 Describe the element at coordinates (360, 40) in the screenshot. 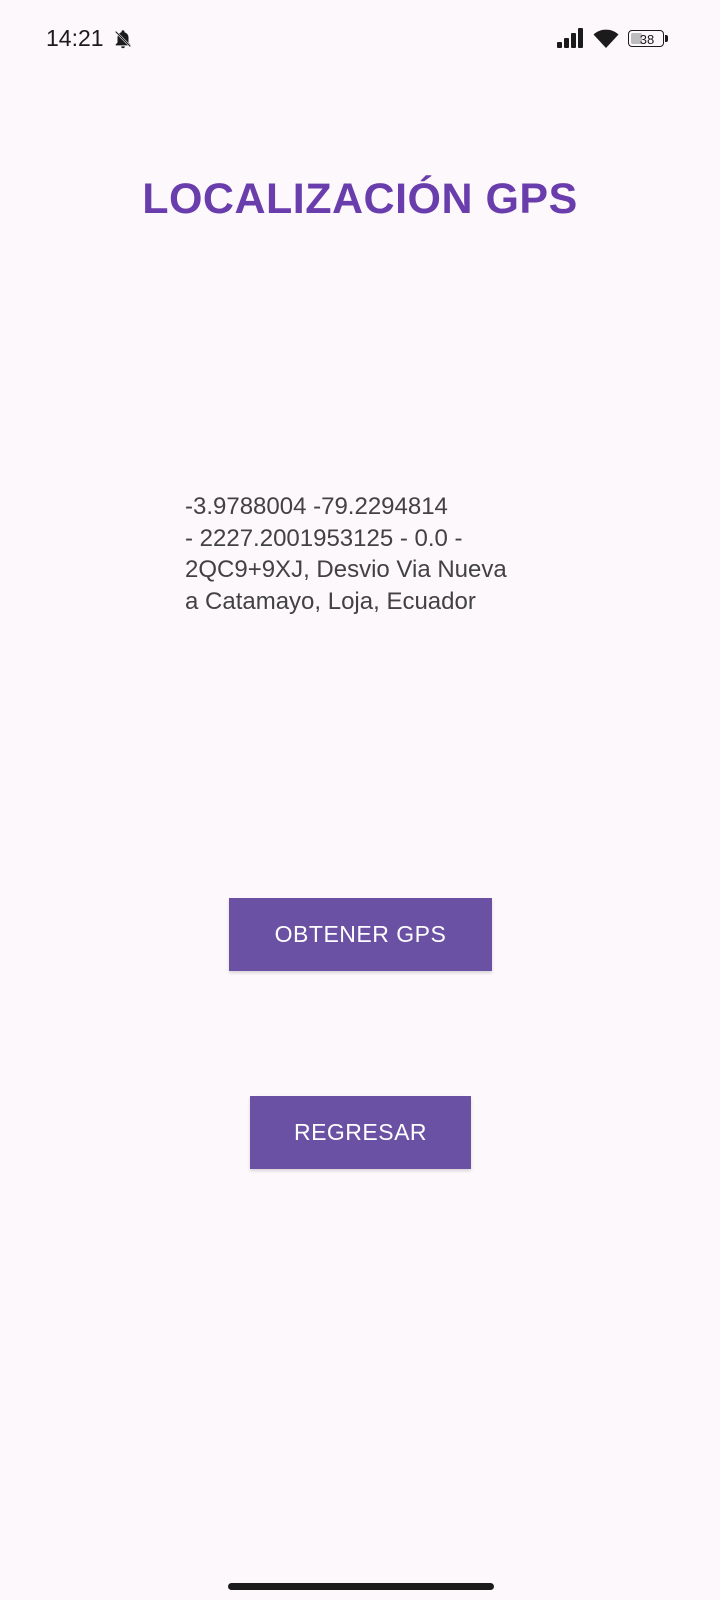

I see `status-bar: 14:21 38` at that location.